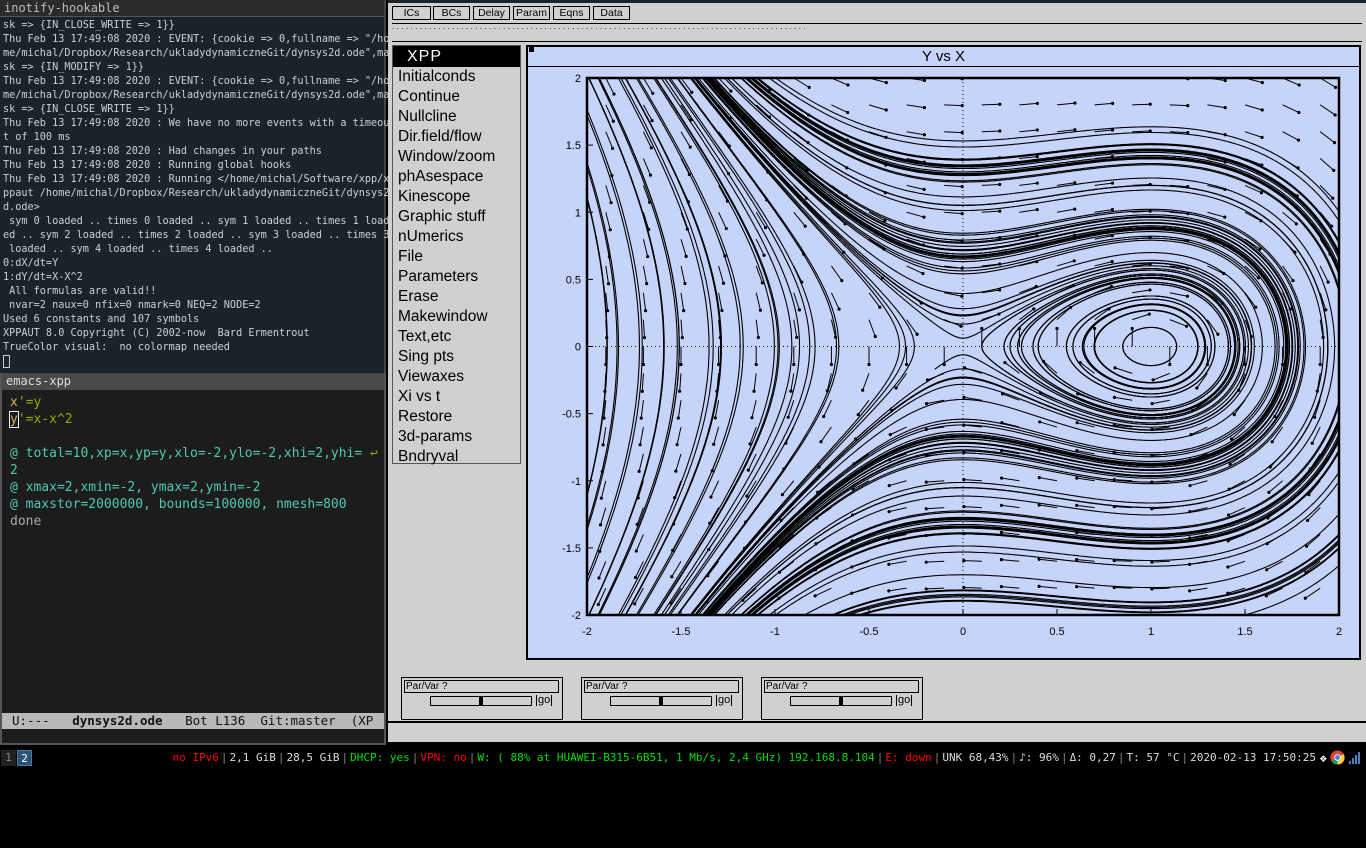  Describe the element at coordinates (1337, 757) in the screenshot. I see `chrome-icon` at that location.